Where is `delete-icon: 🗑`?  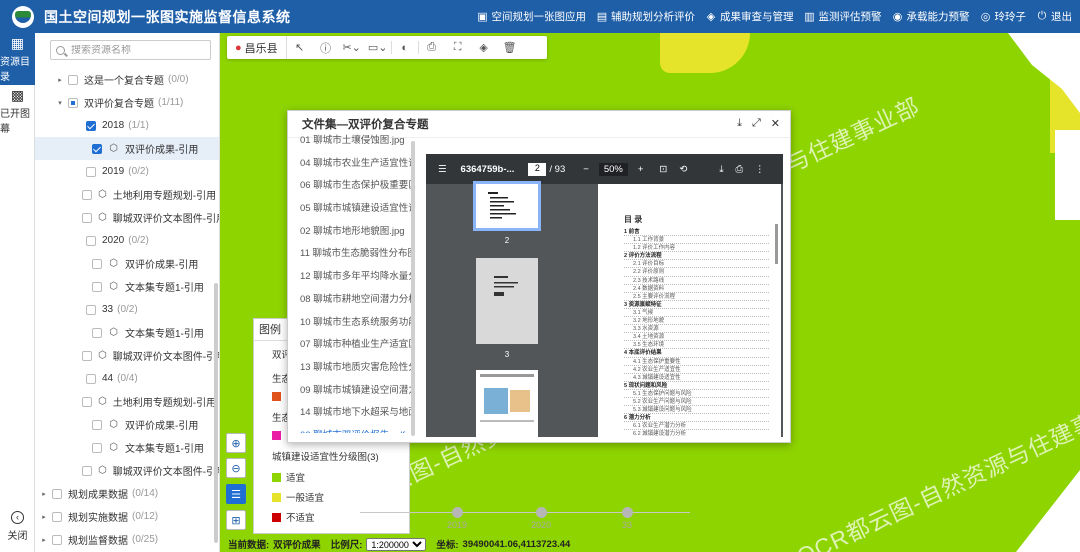 delete-icon: 🗑 is located at coordinates (510, 47).